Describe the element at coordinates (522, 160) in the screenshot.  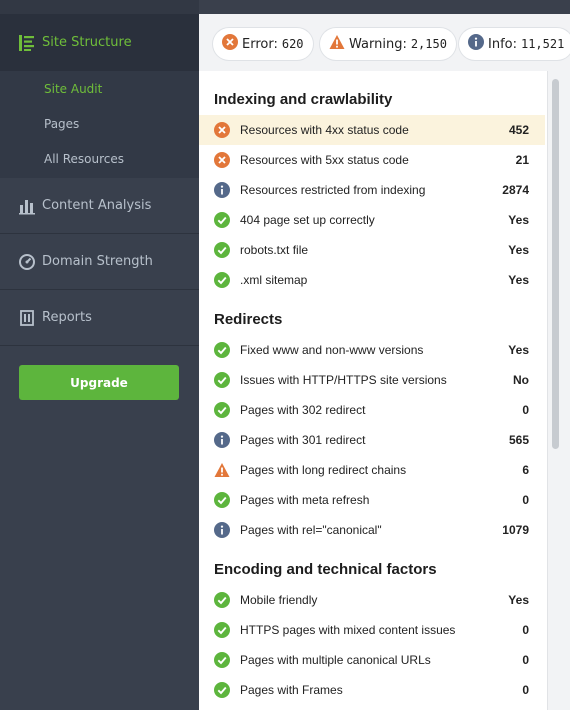
I see `row-value: 21` at that location.